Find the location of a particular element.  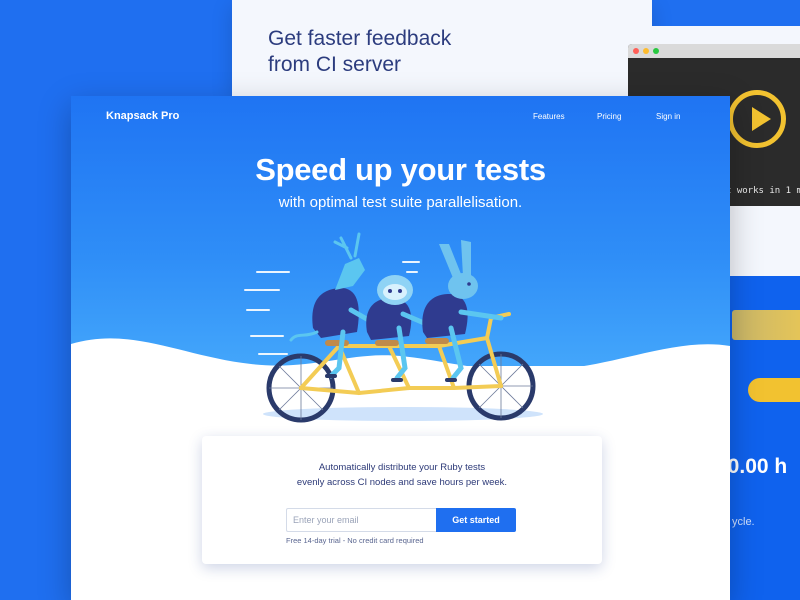

background-page-heading: Get faster feedback from CI server is located at coordinates (428, 52).